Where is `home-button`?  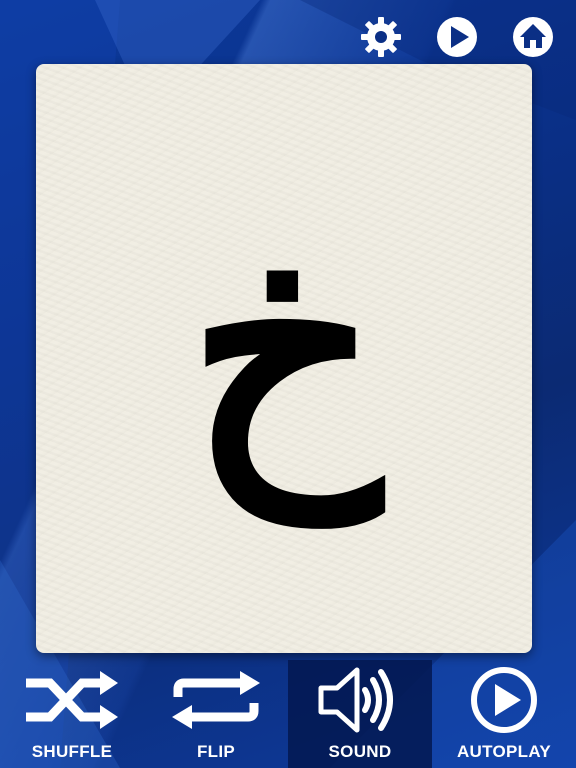
home-button is located at coordinates (533, 37).